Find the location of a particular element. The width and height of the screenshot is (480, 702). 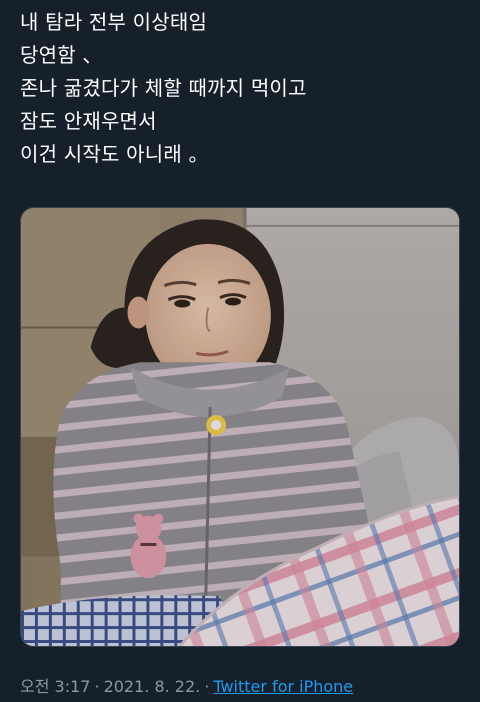

tweet-text-line: 내 탐라 전부 이상태임 is located at coordinates (114, 22).